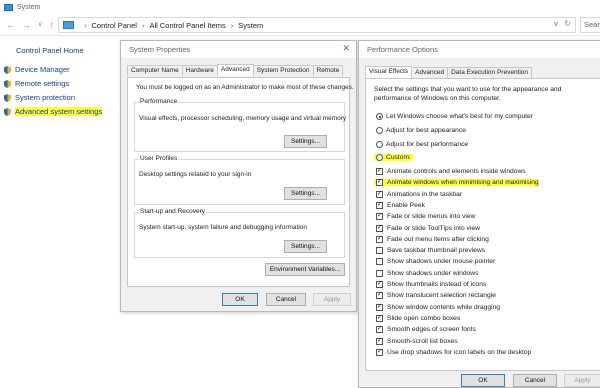  Describe the element at coordinates (431, 330) in the screenshot. I see `effect-label: Smooth edges of screen fonts` at that location.